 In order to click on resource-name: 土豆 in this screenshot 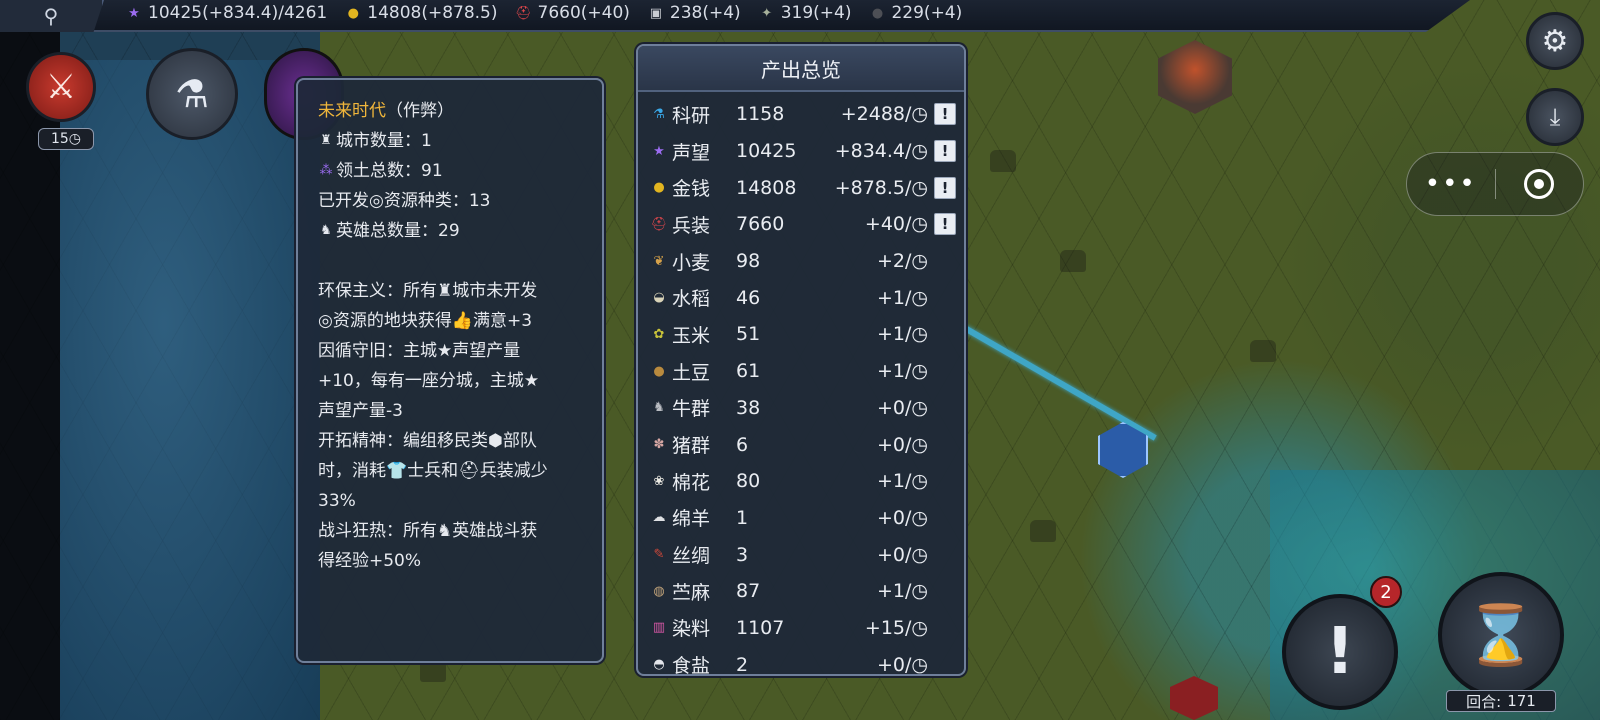, I will do `click(691, 372)`.